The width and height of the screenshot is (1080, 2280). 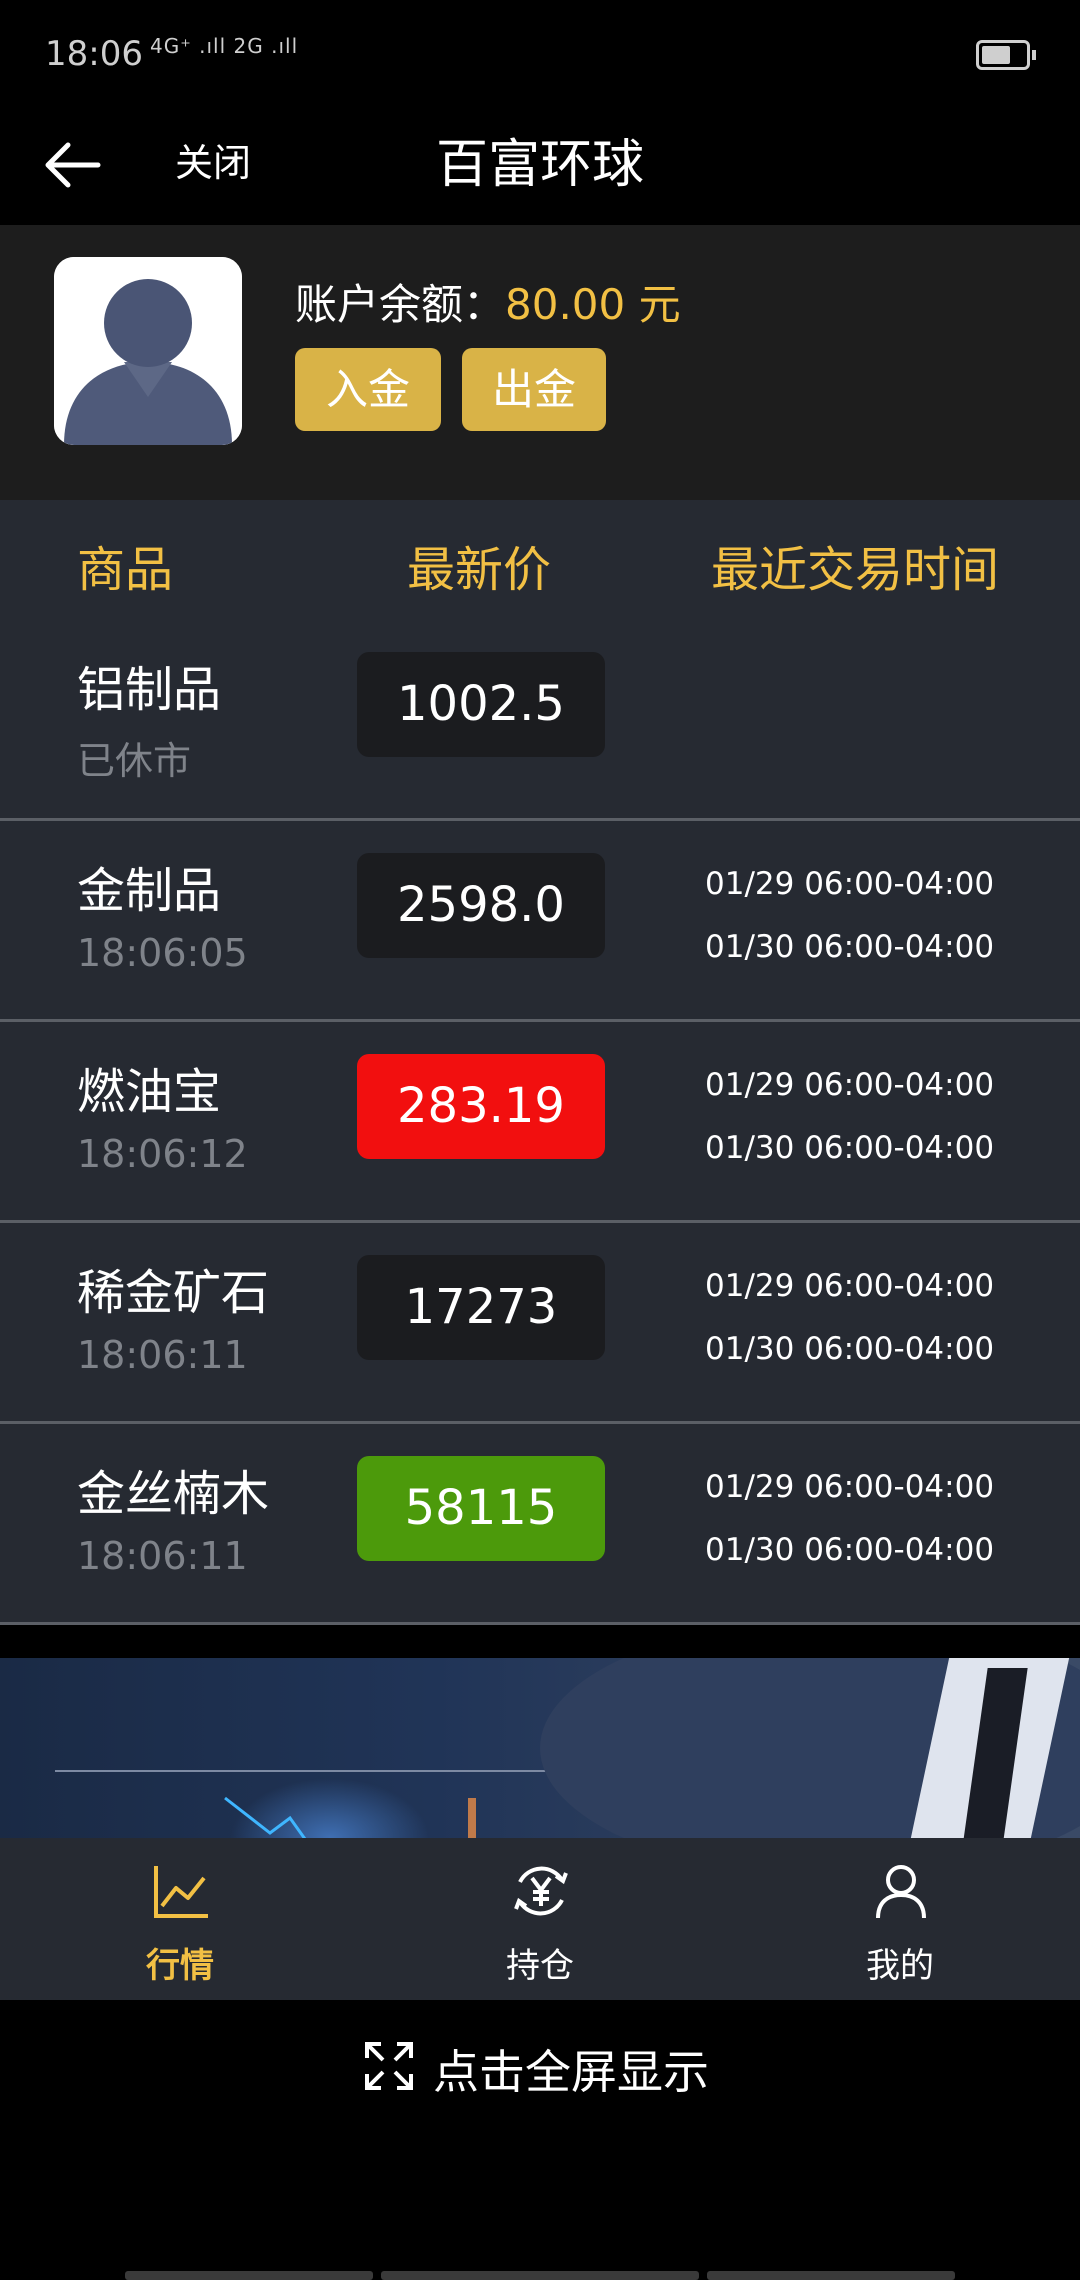 I want to click on status-time: 18:06, so click(x=94, y=54).